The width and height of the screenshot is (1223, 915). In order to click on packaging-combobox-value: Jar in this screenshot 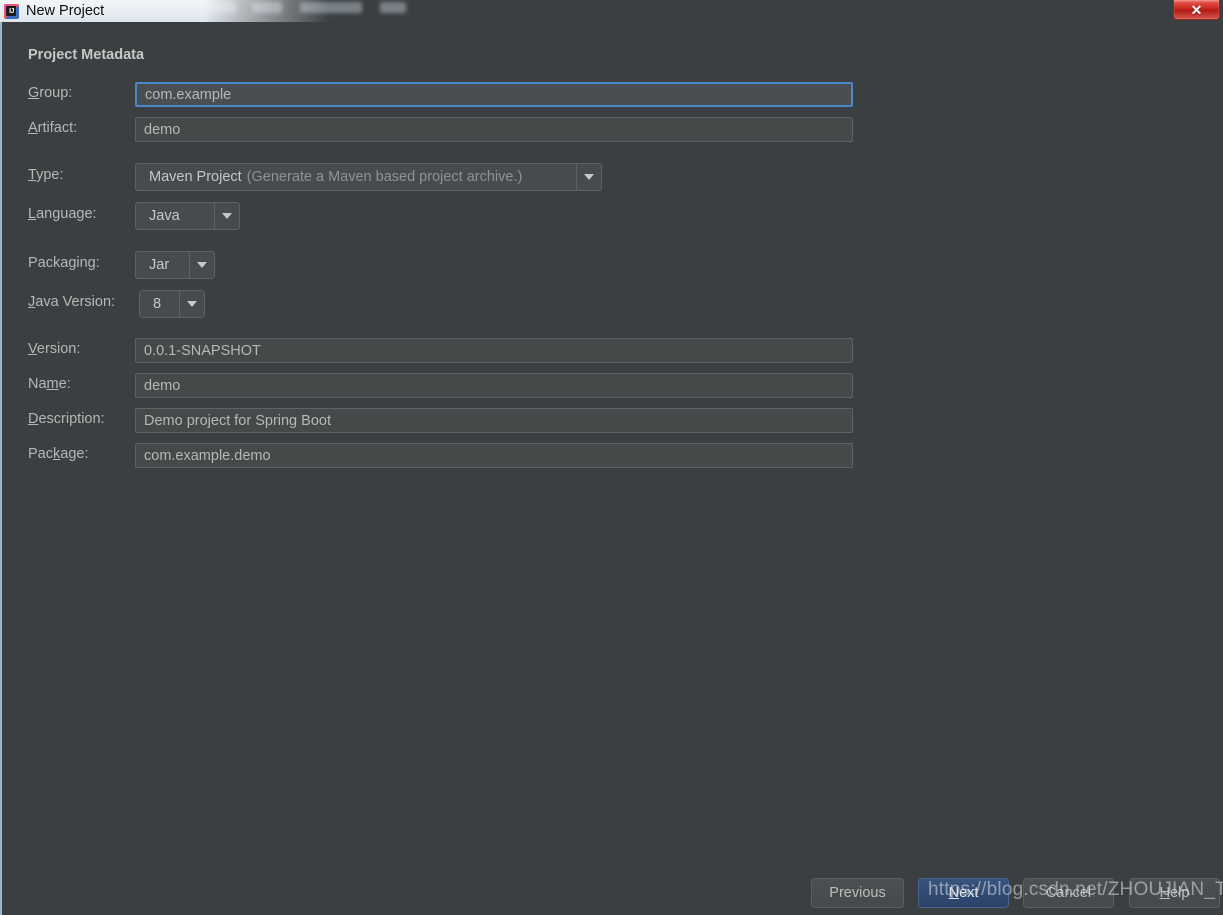, I will do `click(159, 265)`.